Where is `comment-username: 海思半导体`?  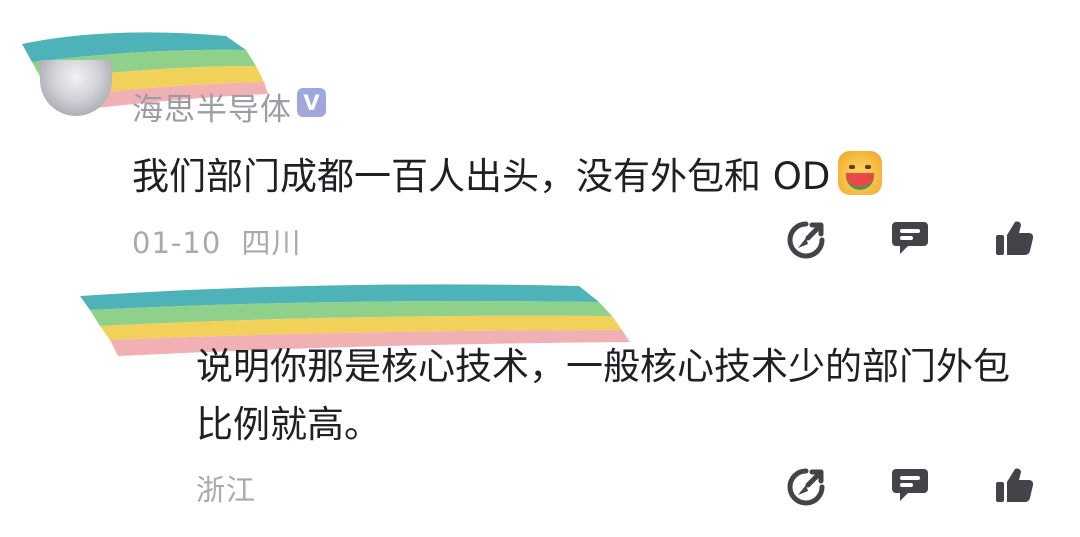
comment-username: 海思半导体 is located at coordinates (212, 106).